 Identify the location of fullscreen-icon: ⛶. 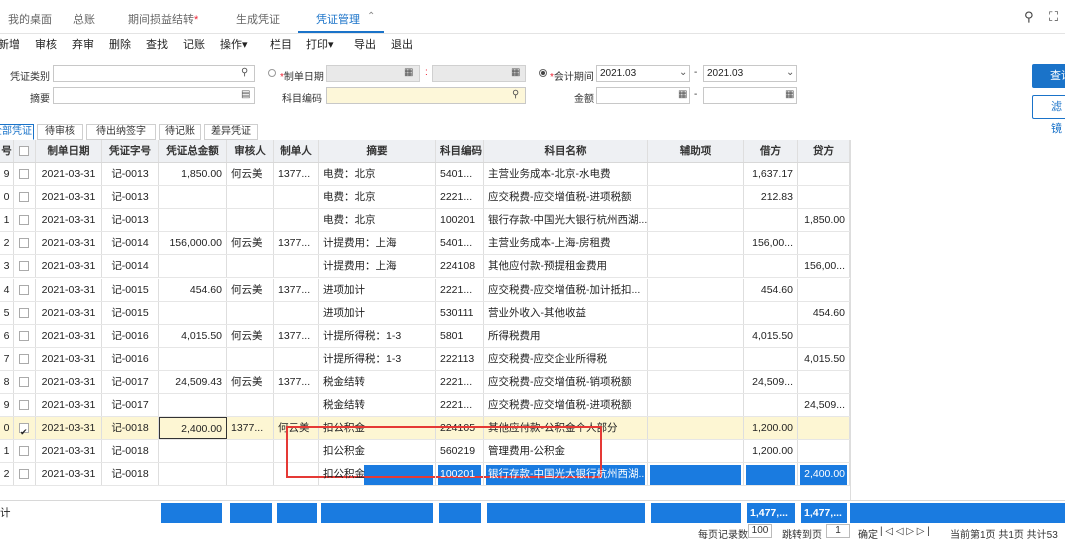
(1053, 17).